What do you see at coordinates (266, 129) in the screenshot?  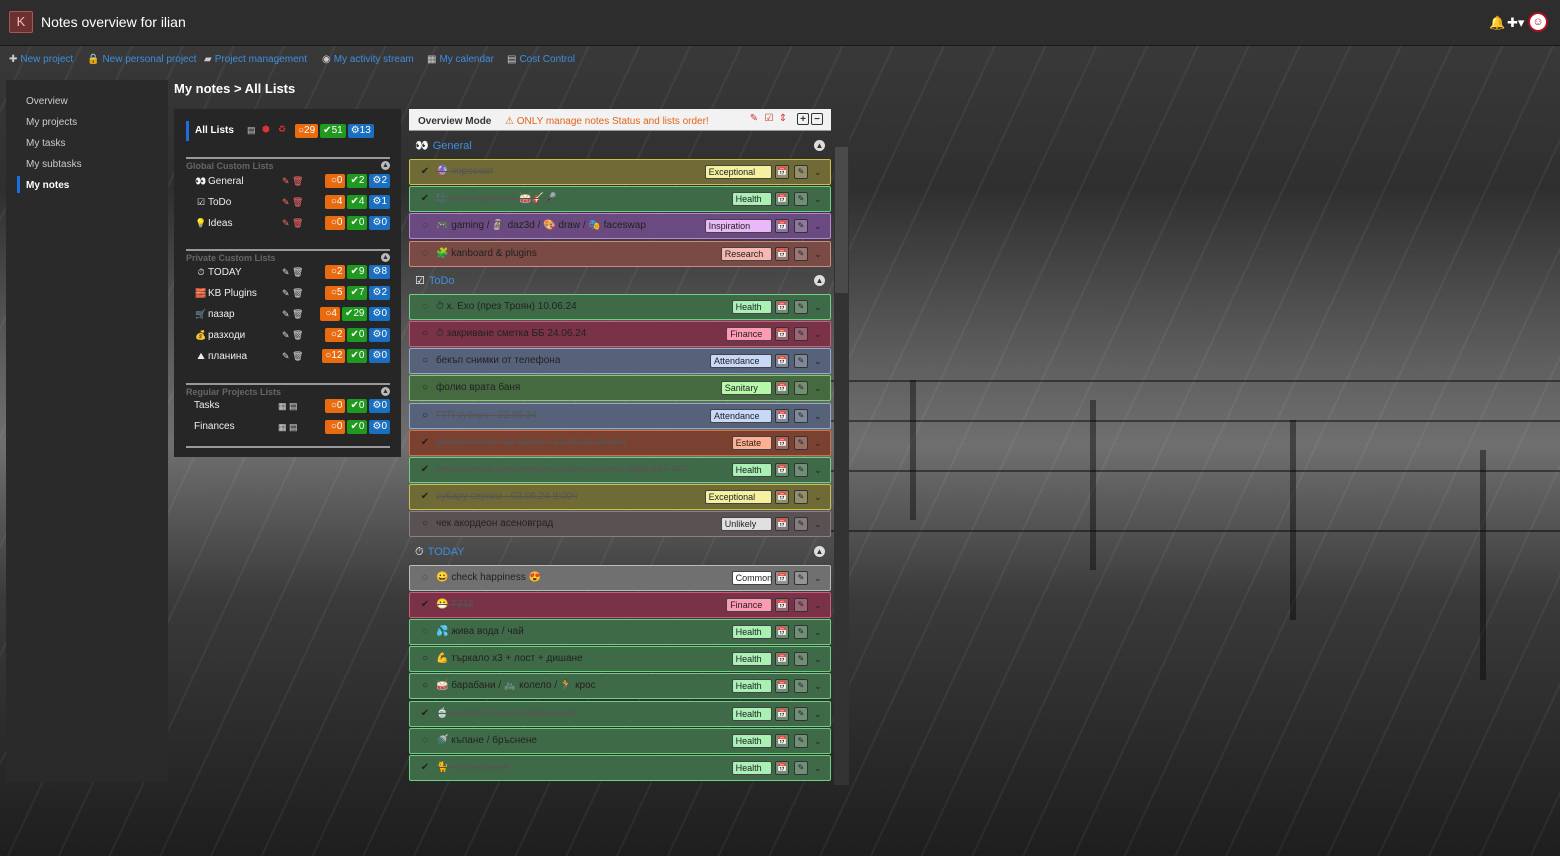 I see `settings-icon: ⬢` at bounding box center [266, 129].